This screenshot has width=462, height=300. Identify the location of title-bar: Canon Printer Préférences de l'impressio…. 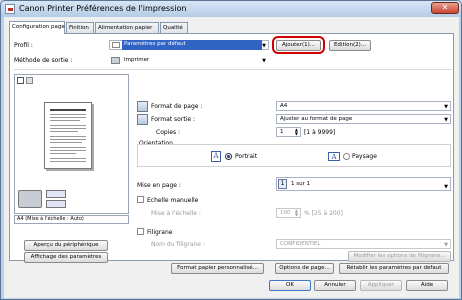
(231, 9).